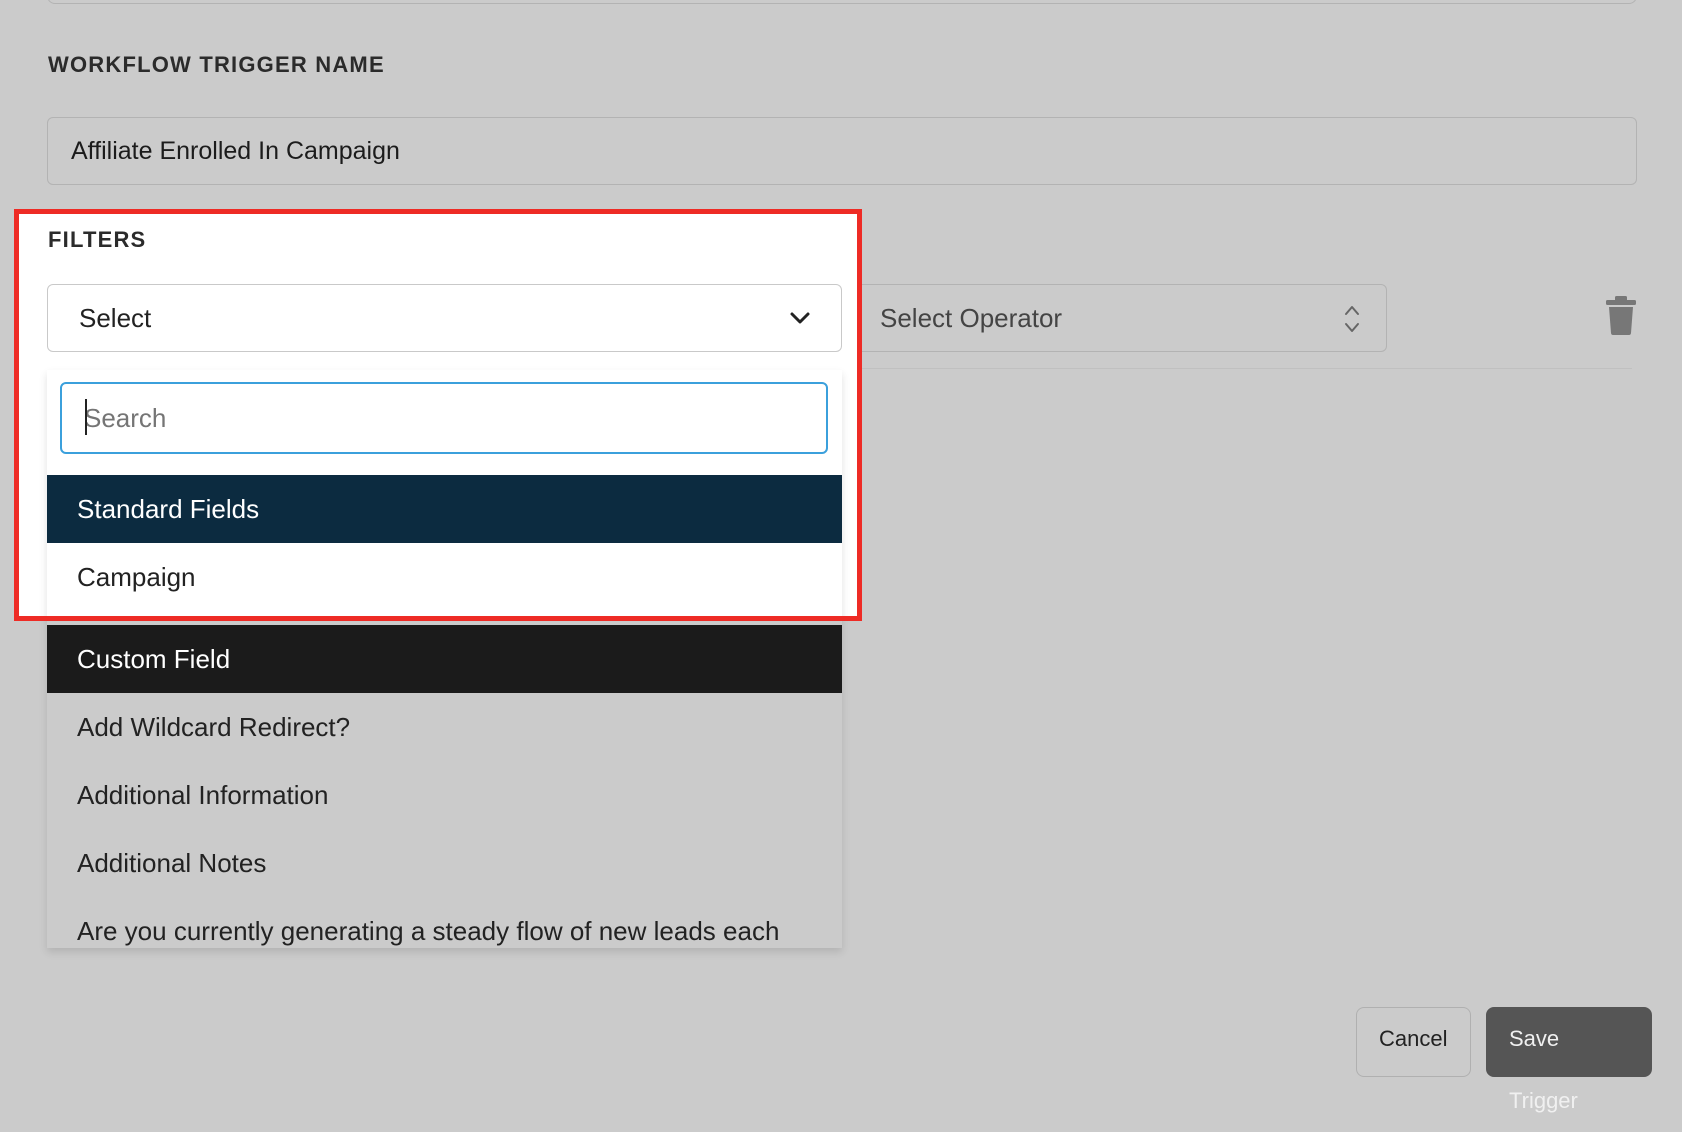 The height and width of the screenshot is (1132, 1682). I want to click on field-select: Select, so click(444, 318).